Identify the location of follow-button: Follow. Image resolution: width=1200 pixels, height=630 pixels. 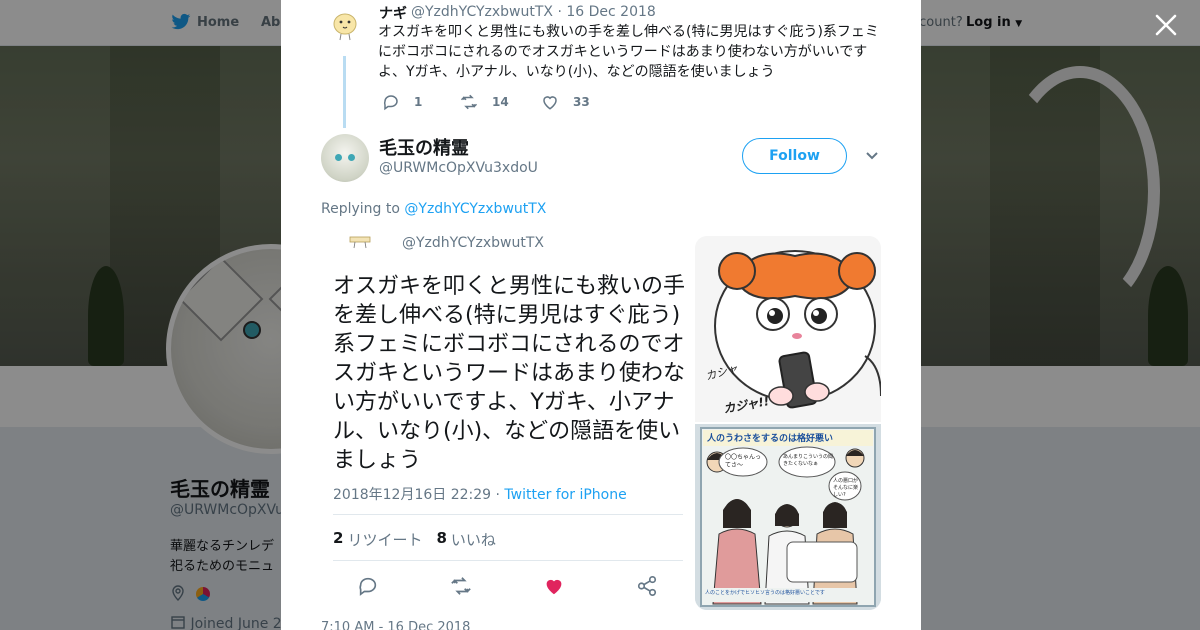
(794, 156).